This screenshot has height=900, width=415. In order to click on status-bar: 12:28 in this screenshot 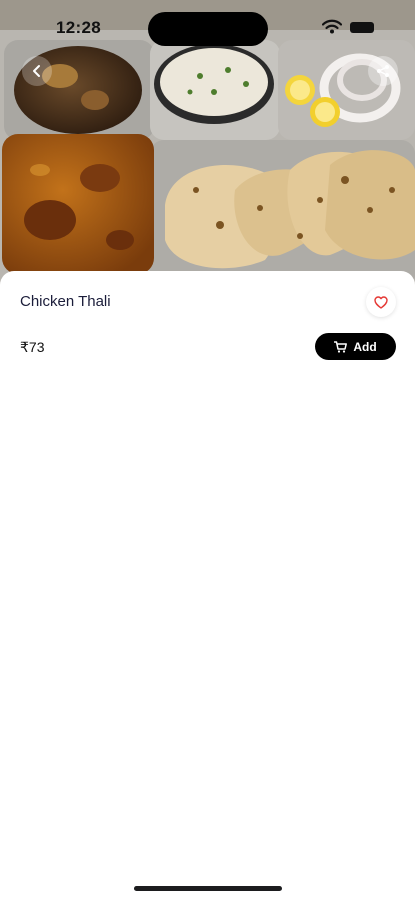, I will do `click(207, 28)`.